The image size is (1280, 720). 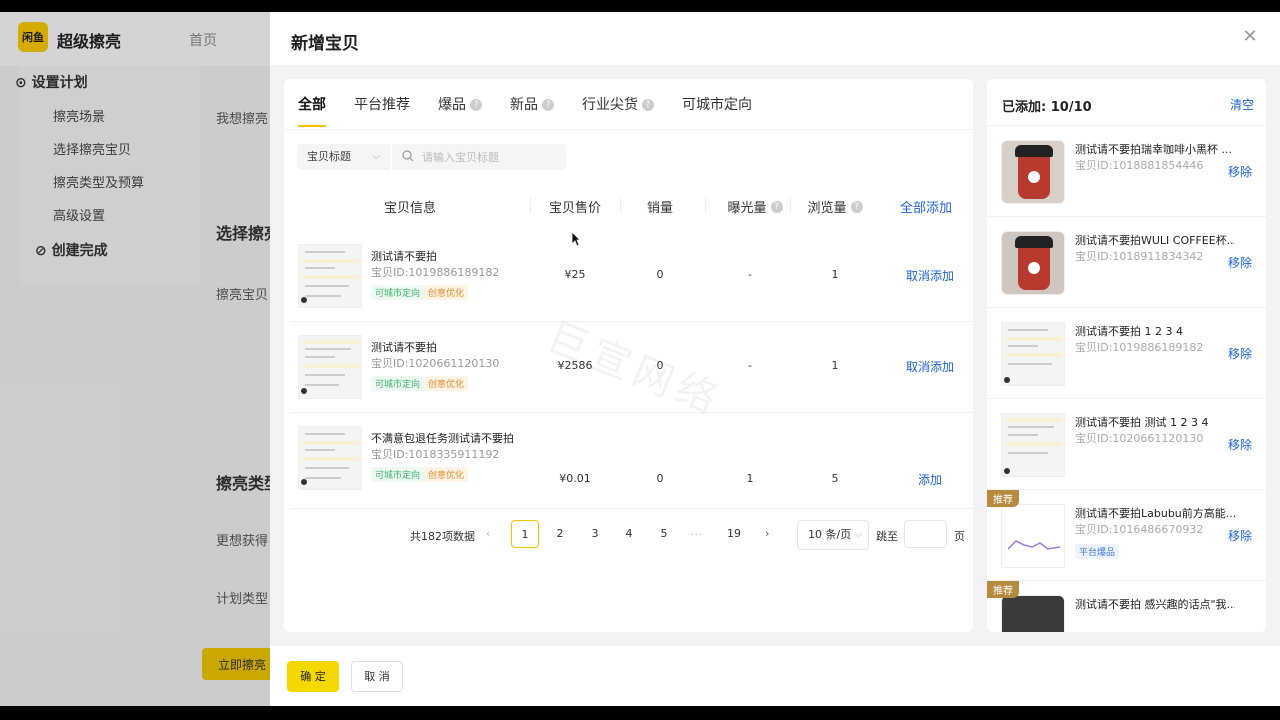 I want to click on tab-industry-top: 行业尖货?, so click(x=618, y=112).